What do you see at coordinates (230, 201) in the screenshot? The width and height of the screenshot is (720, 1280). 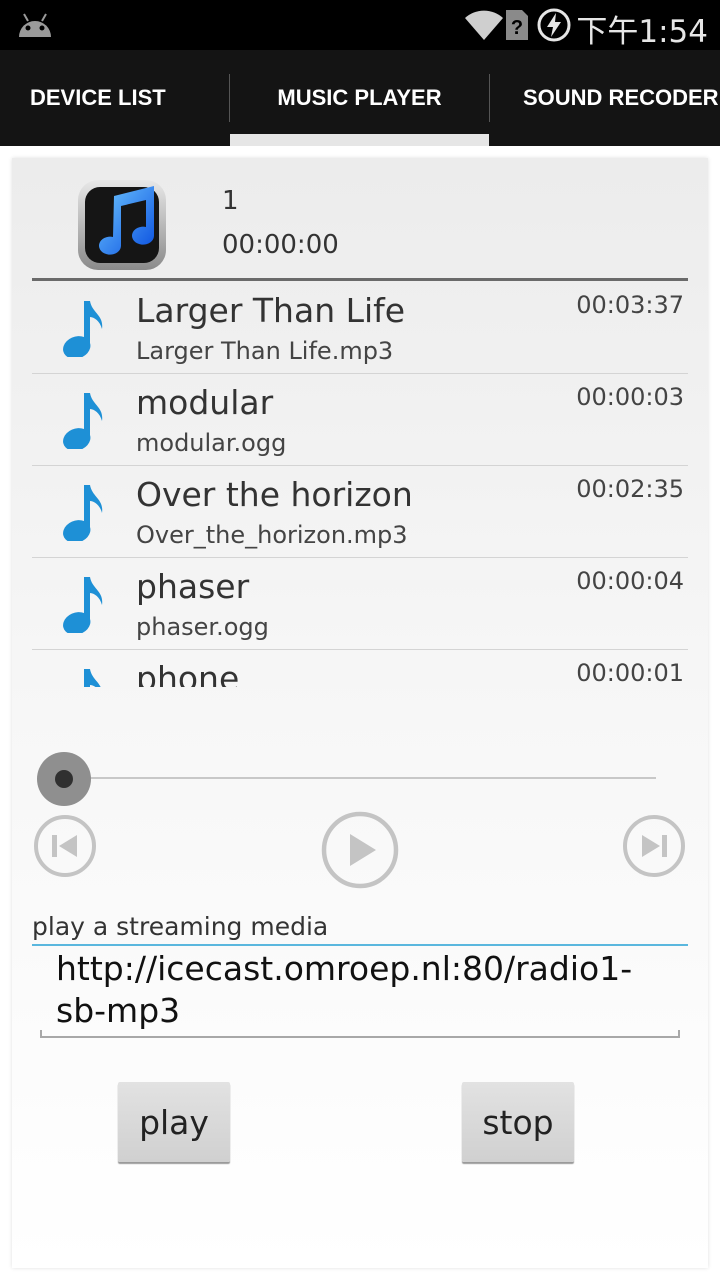 I see `now-playing-index: 1` at bounding box center [230, 201].